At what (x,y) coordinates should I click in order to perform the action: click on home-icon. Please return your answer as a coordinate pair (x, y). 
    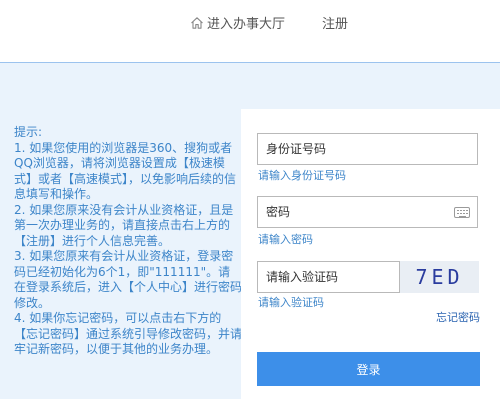
    Looking at the image, I should click on (197, 23).